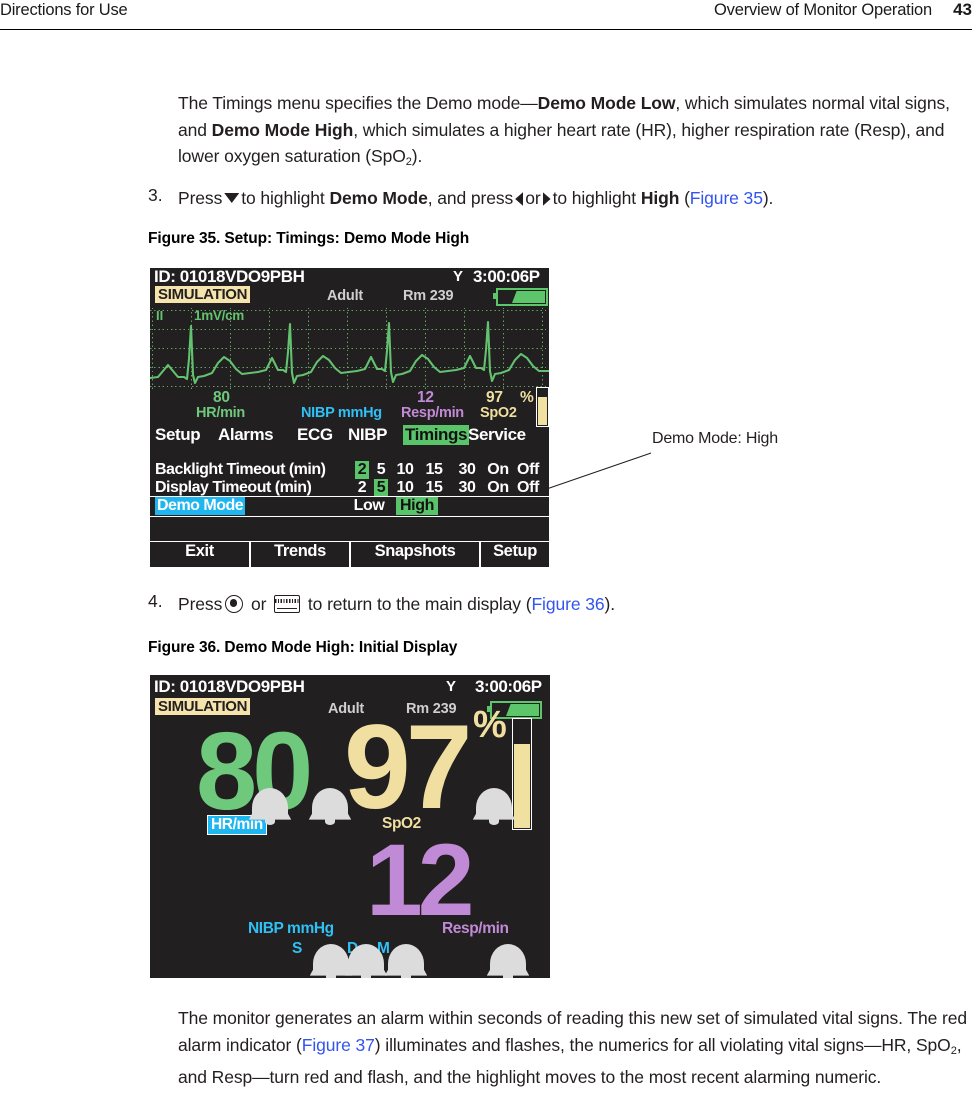 The image size is (972, 1103). What do you see at coordinates (234, 604) in the screenshot?
I see `power-dot-button-icon` at bounding box center [234, 604].